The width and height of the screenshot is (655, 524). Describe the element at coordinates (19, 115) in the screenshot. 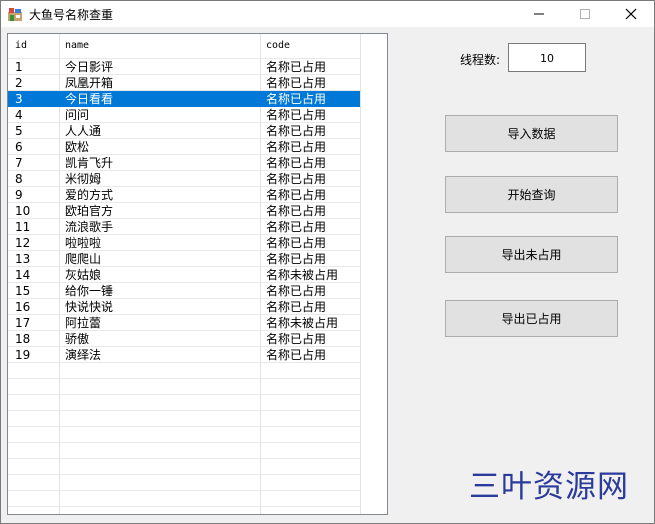

I see `cell-id: 4` at that location.